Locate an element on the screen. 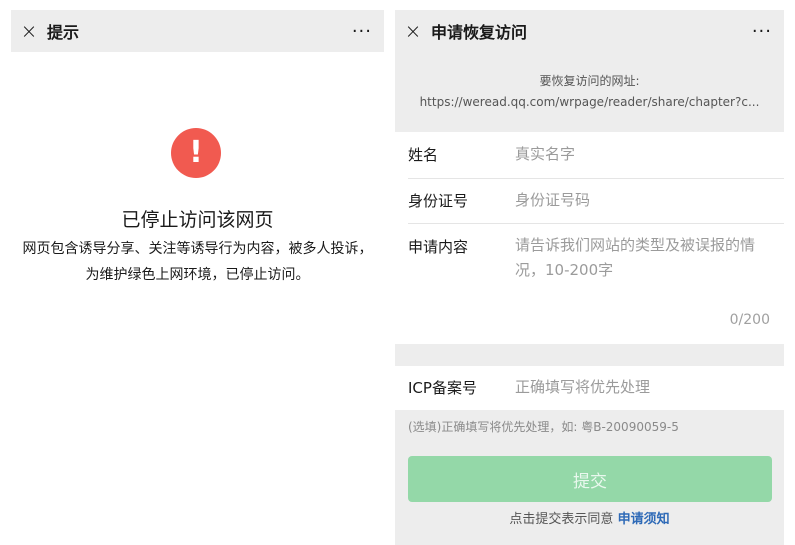  icp-hint: (选填)正确填写将优先处理，如: 粤B-20090059-5 is located at coordinates (543, 427).